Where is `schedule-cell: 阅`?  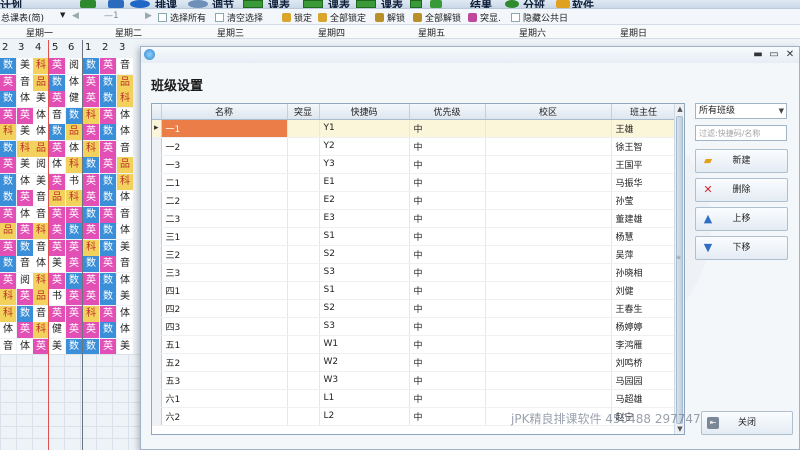
schedule-cell: 阅 is located at coordinates (41, 165).